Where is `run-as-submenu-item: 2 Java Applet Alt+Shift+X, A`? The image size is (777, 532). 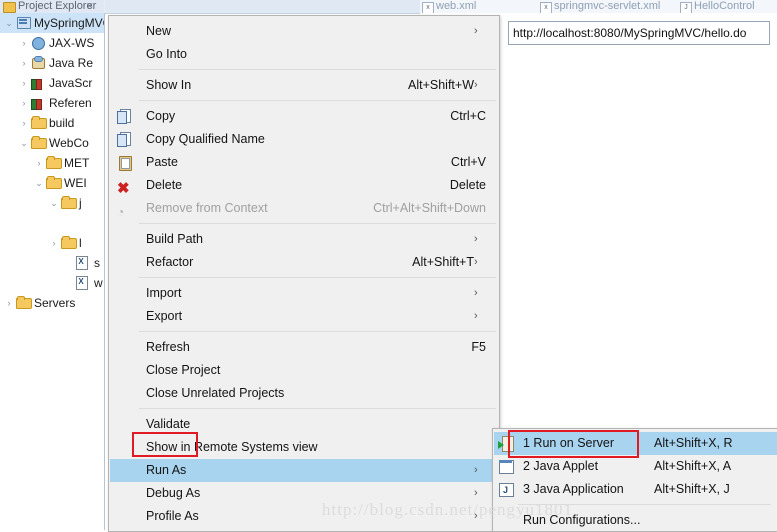
run-as-submenu-item: 2 Java Applet Alt+Shift+X, A is located at coordinates (635, 466).